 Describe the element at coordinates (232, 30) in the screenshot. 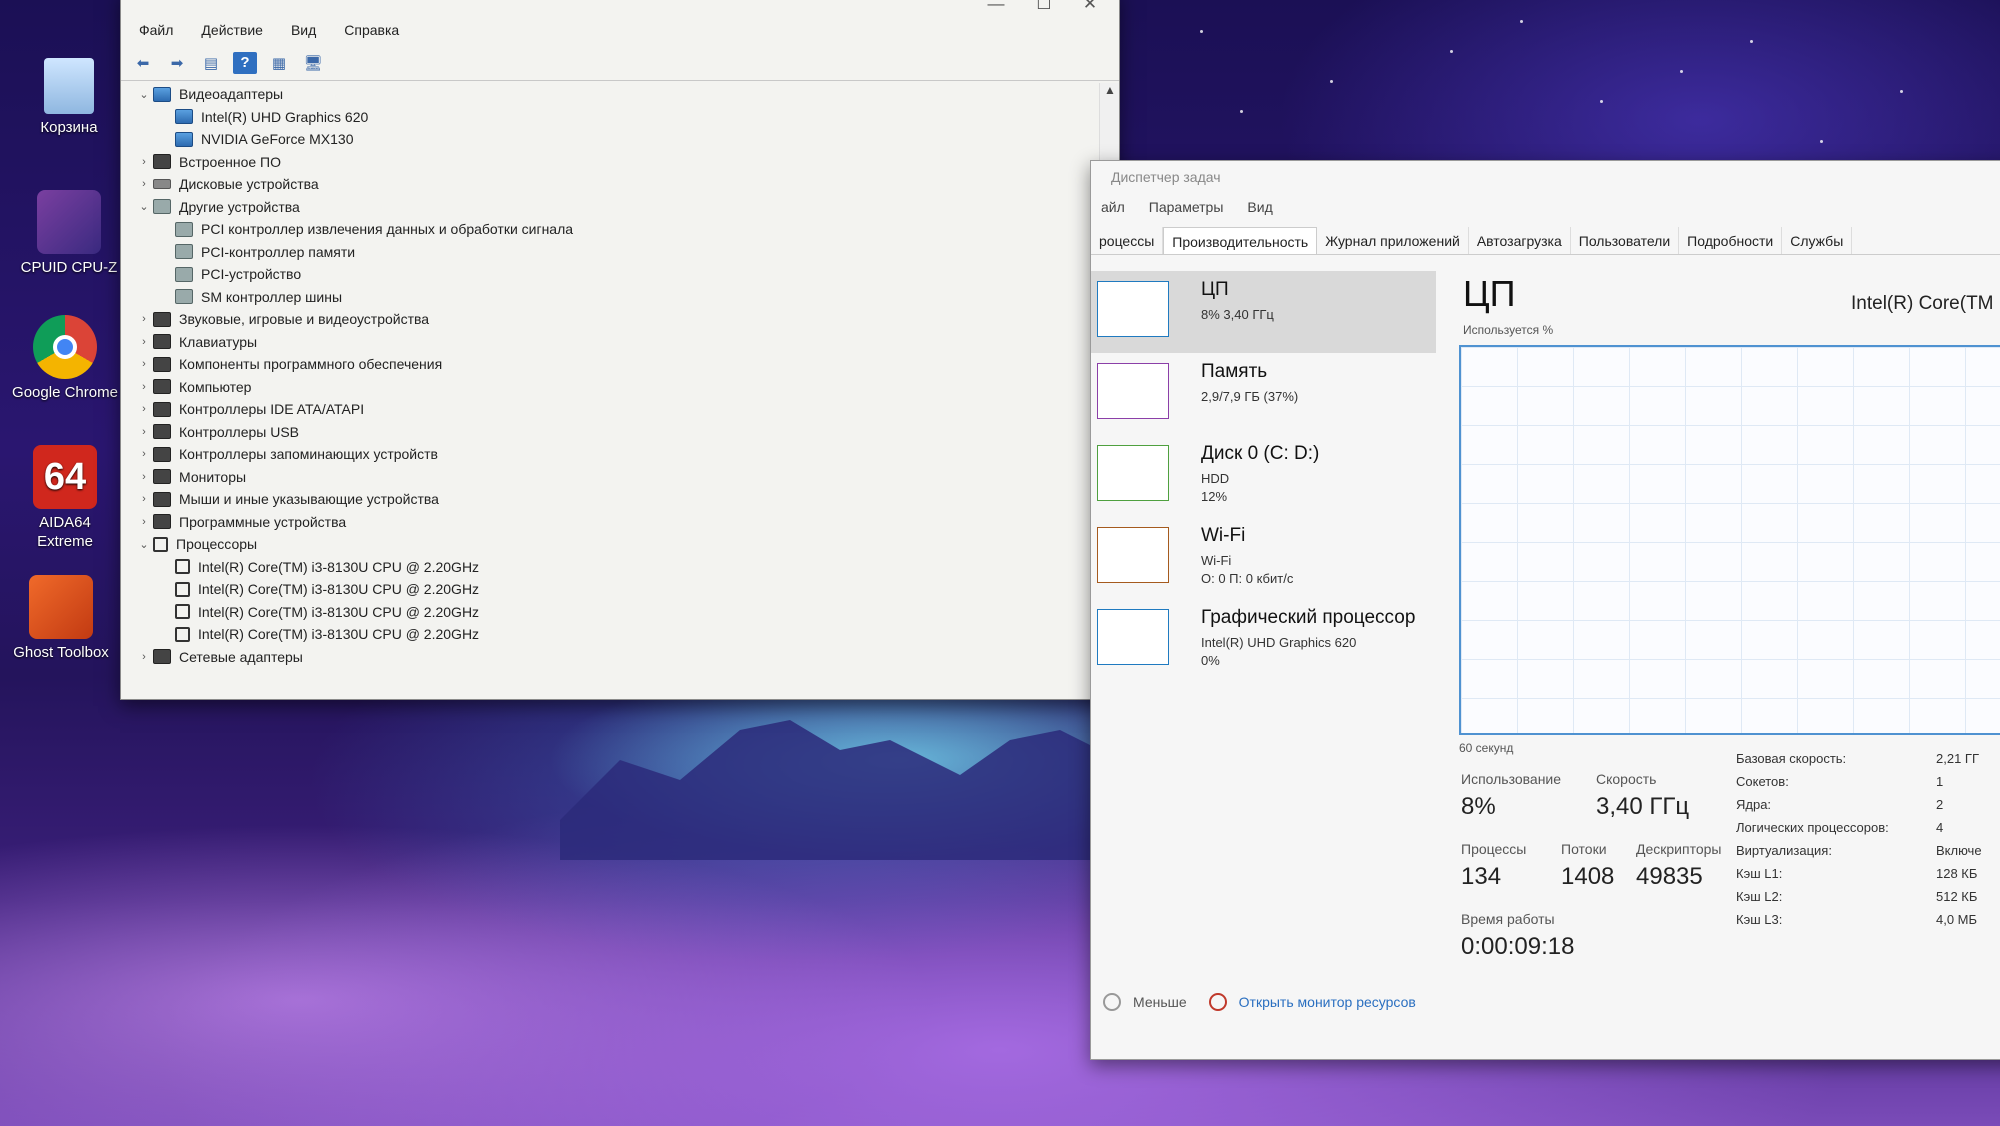

I see `menu-action: Действие` at that location.